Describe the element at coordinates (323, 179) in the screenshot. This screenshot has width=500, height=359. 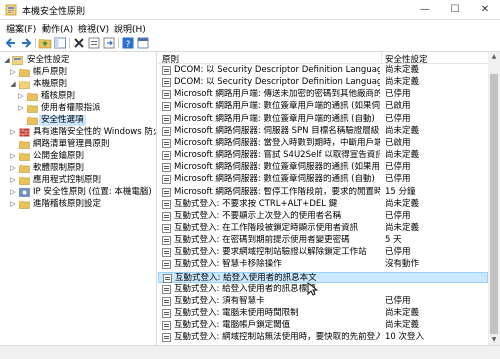
I see `table-row: Microsoft 網路伺服器: 數位簽章伺服器的通訊 (自動) 已停用` at that location.